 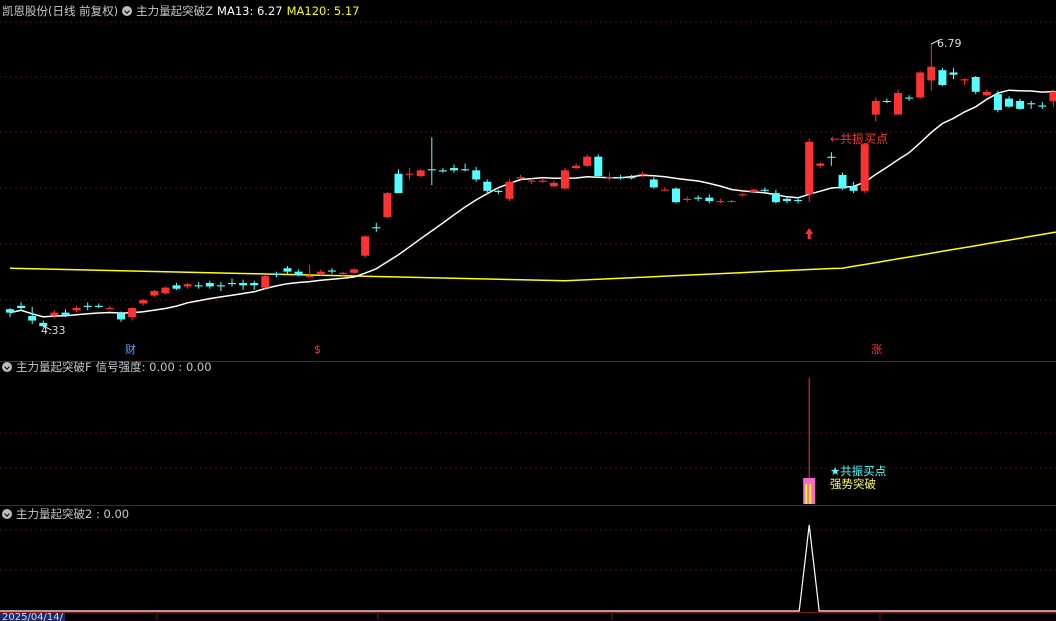 What do you see at coordinates (859, 139) in the screenshot?
I see `buy-signal-label: ←共振买点` at bounding box center [859, 139].